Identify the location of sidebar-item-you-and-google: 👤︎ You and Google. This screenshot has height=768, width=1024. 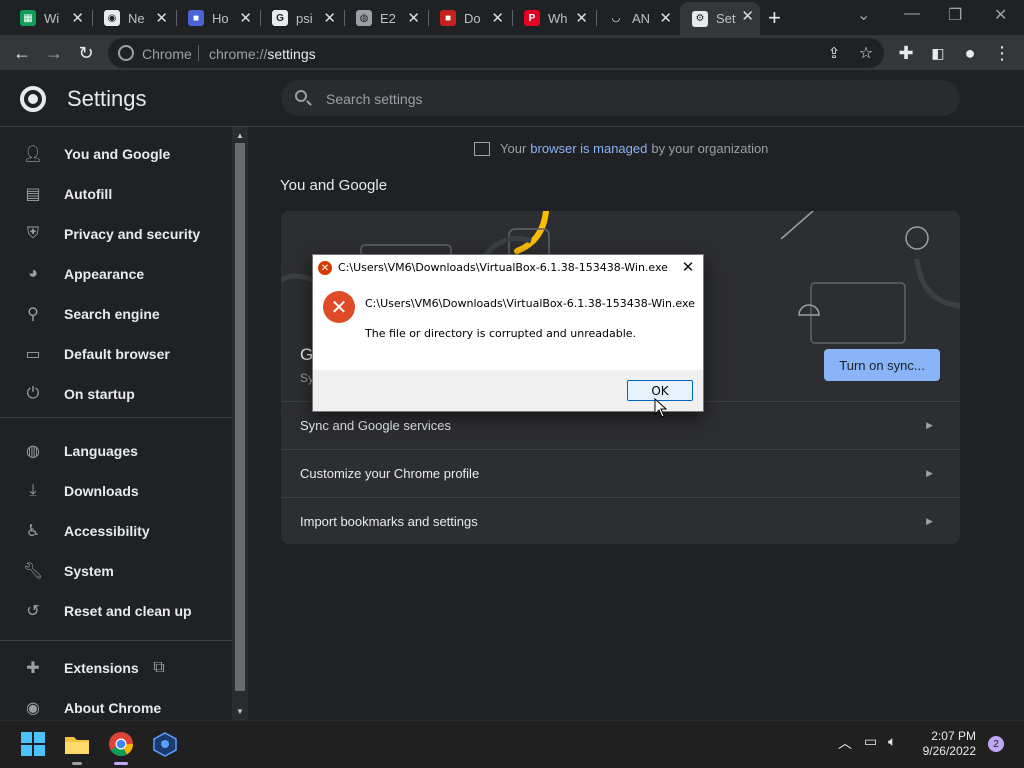
(116, 154).